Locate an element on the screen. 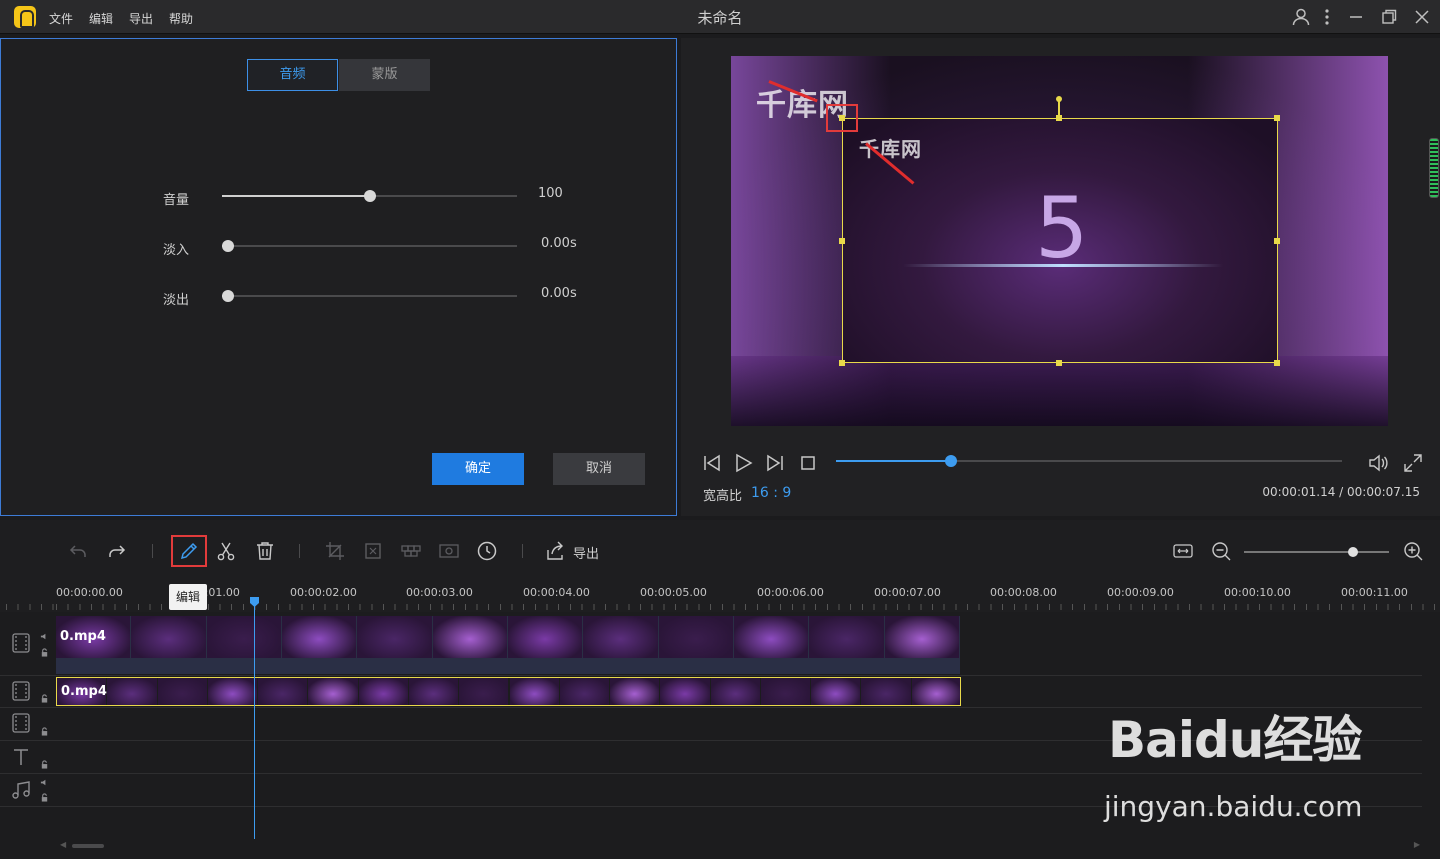  timeline-zoom-knob is located at coordinates (1353, 552).